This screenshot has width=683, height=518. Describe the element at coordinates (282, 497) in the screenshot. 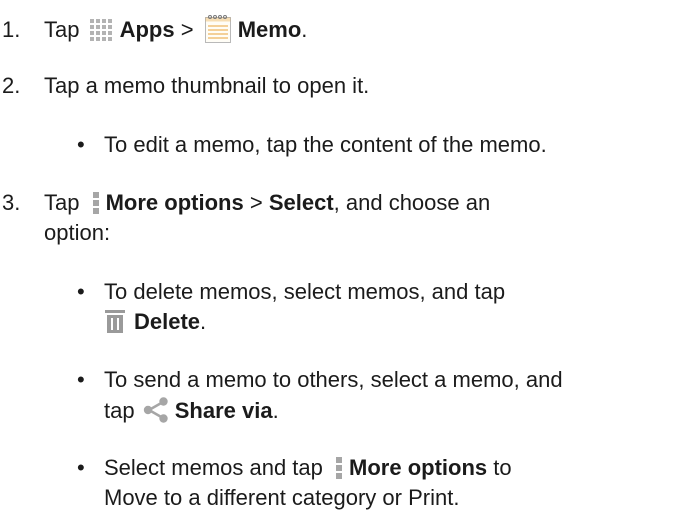

I see `bullet-text-line2: Move to a different category or Print.` at that location.